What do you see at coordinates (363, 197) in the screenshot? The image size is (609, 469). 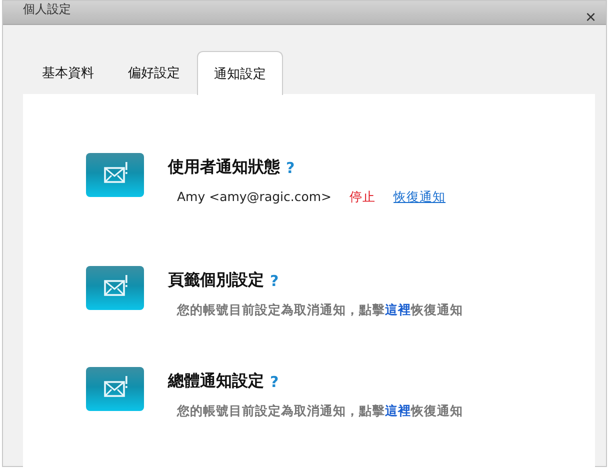 I see `stop-link: 停止` at bounding box center [363, 197].